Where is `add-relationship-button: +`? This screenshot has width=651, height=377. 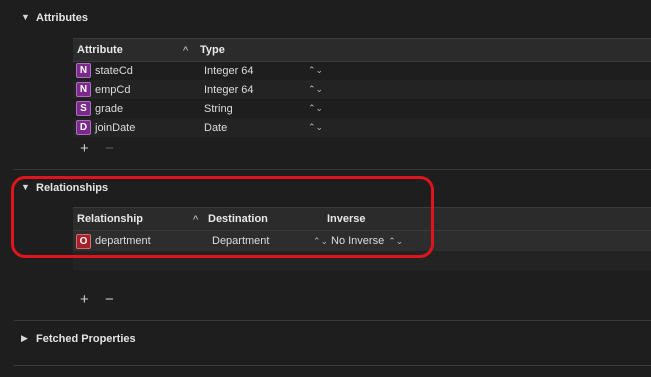
add-relationship-button: + is located at coordinates (84, 299).